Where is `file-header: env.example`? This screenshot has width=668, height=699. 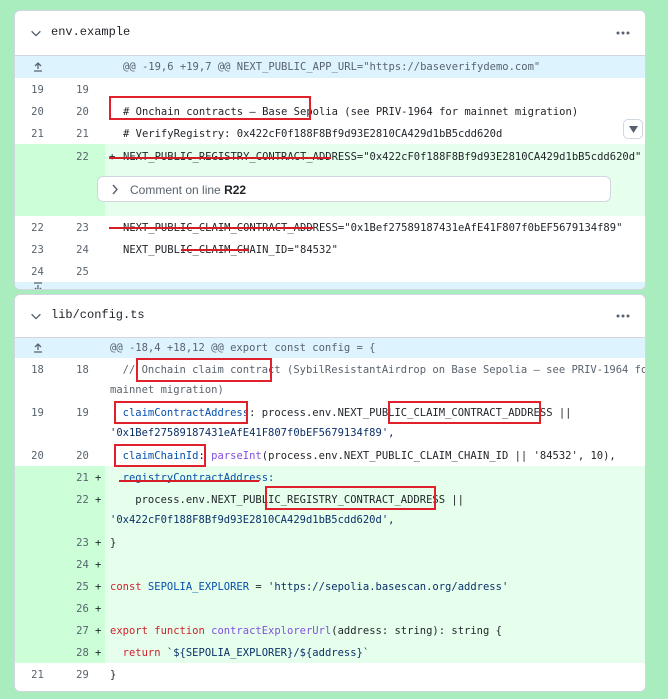 file-header: env.example is located at coordinates (330, 33).